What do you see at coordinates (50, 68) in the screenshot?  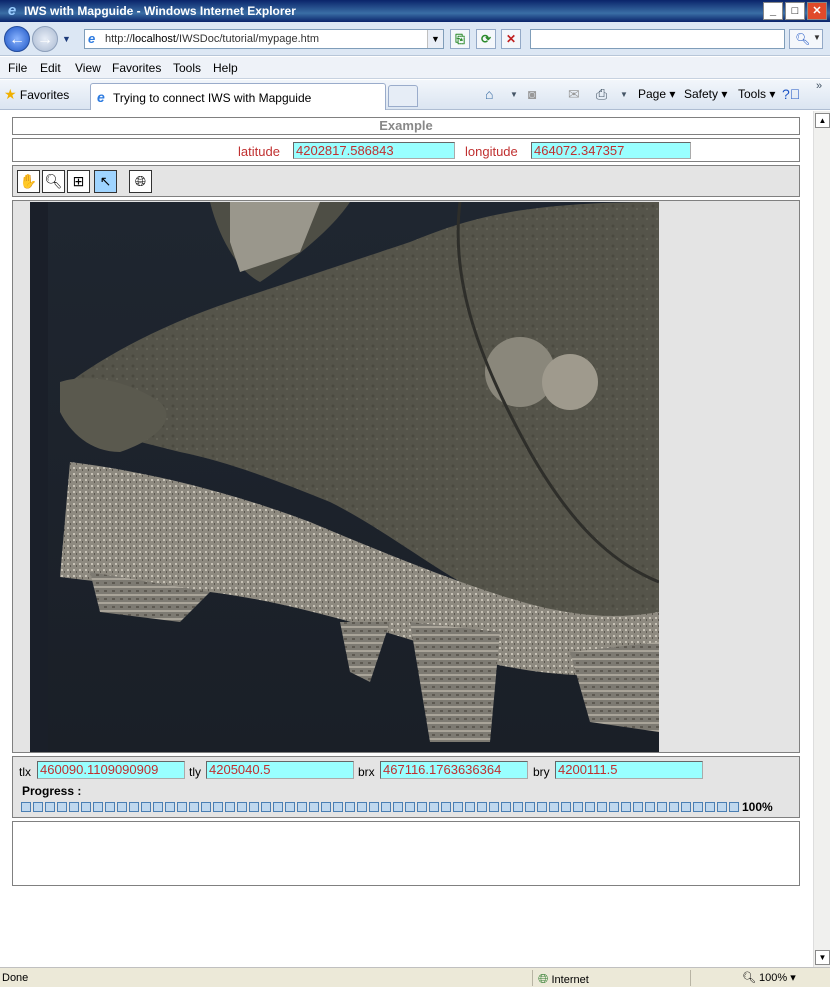 I see `menu-edit: Edit` at bounding box center [50, 68].